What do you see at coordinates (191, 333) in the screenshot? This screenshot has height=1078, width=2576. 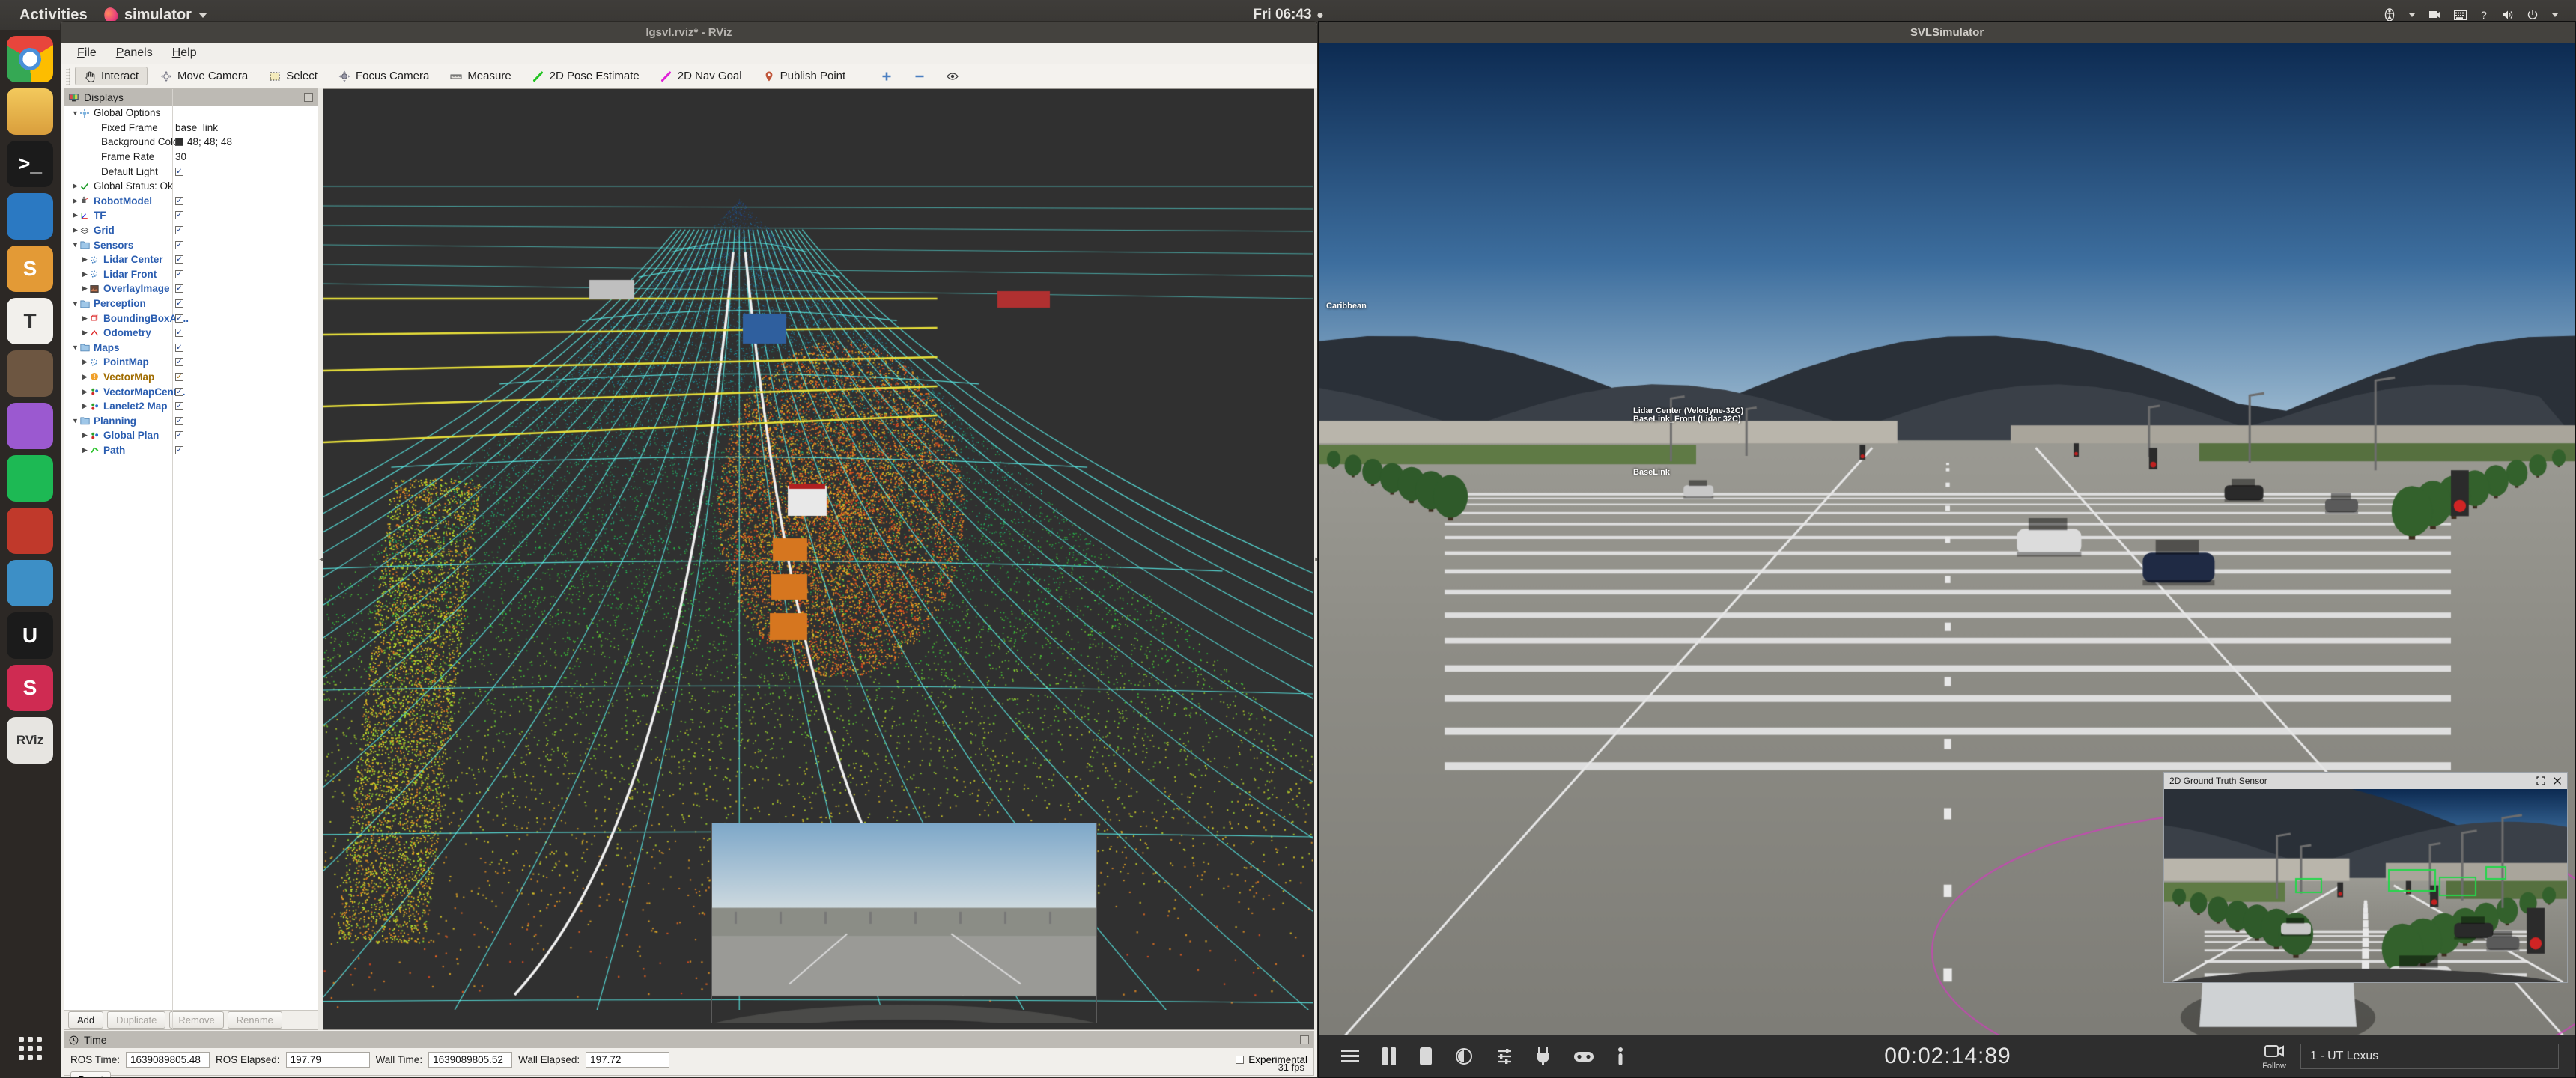 I see `tree-item-odometry: ▶ Odometry ✓` at bounding box center [191, 333].